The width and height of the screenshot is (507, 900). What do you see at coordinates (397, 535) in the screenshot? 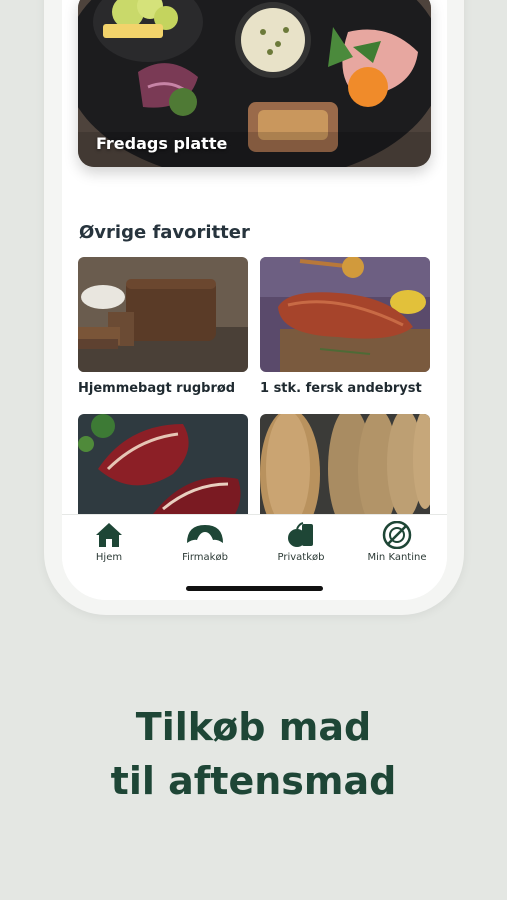
I see `plate-icon` at bounding box center [397, 535].